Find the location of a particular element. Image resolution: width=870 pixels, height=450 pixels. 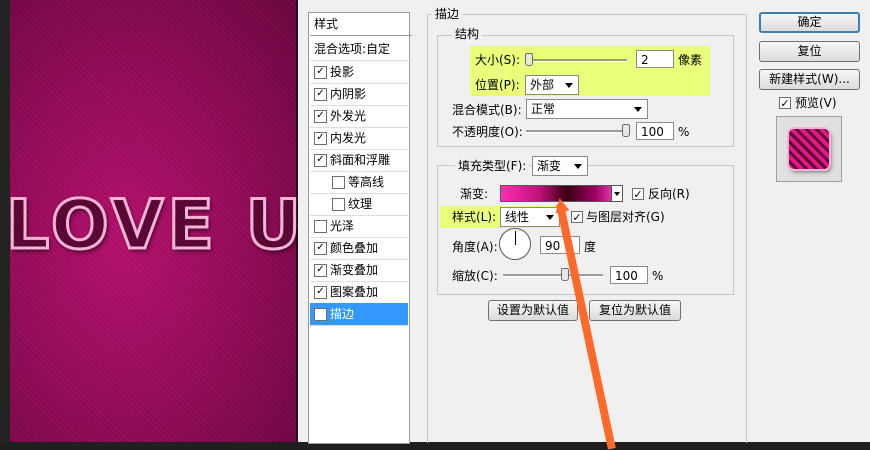

style-select: 线性 is located at coordinates (530, 217).